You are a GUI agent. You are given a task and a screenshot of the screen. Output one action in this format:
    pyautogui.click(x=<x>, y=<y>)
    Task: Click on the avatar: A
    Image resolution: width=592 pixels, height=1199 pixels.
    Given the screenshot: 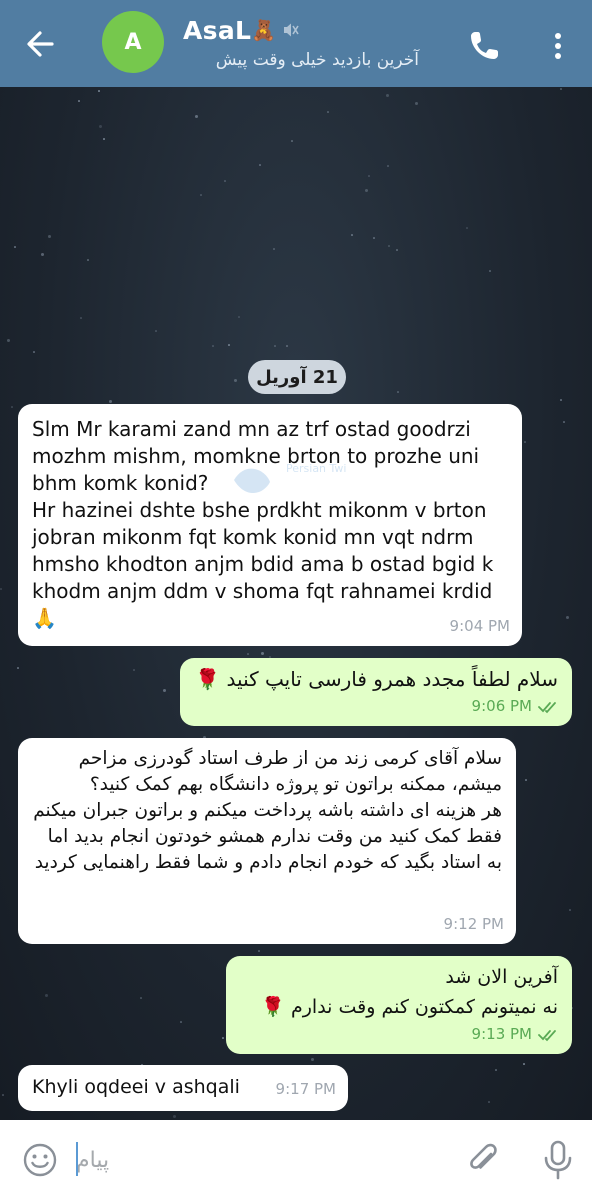 What is the action you would take?
    pyautogui.click(x=133, y=42)
    